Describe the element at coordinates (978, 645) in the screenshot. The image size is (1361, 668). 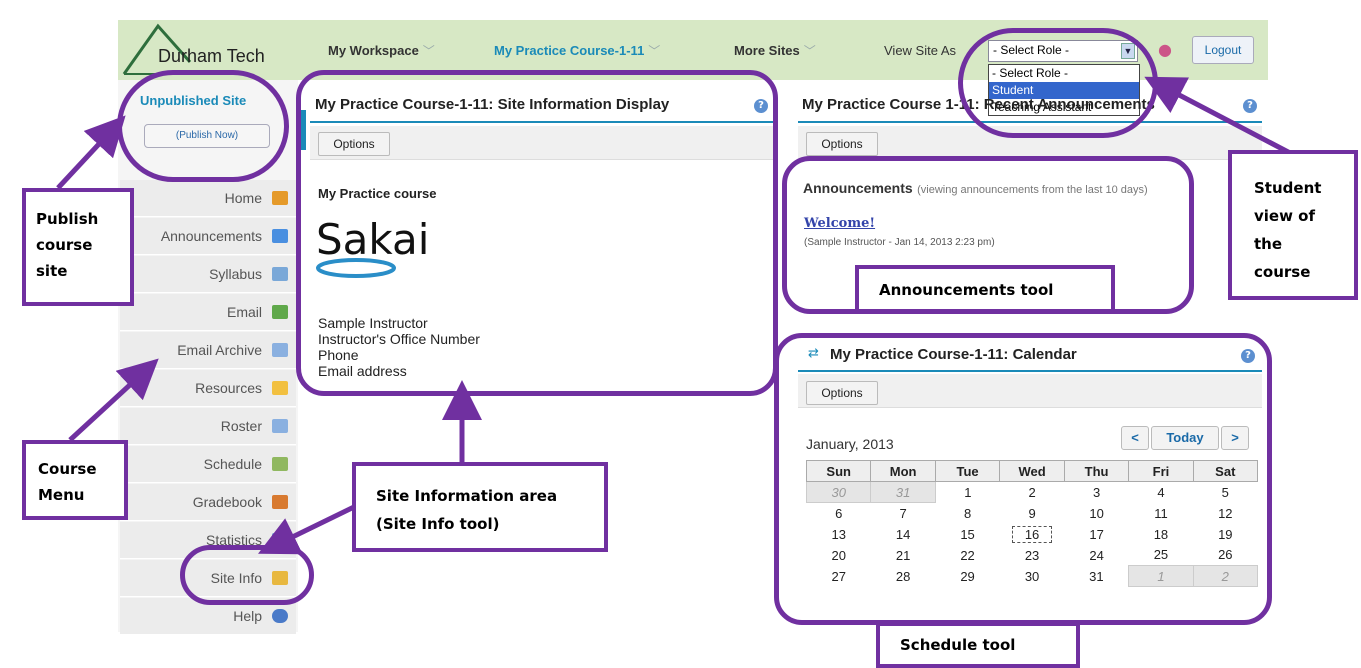
I see `schedule-callout: Schedule tool` at that location.